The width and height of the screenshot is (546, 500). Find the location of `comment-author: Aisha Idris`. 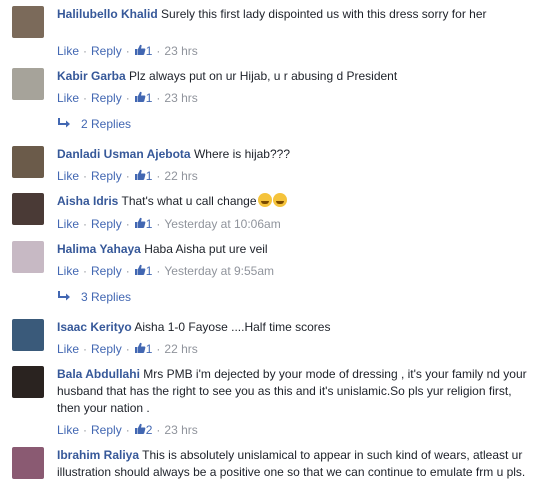

comment-author: Aisha Idris is located at coordinates (87, 201).